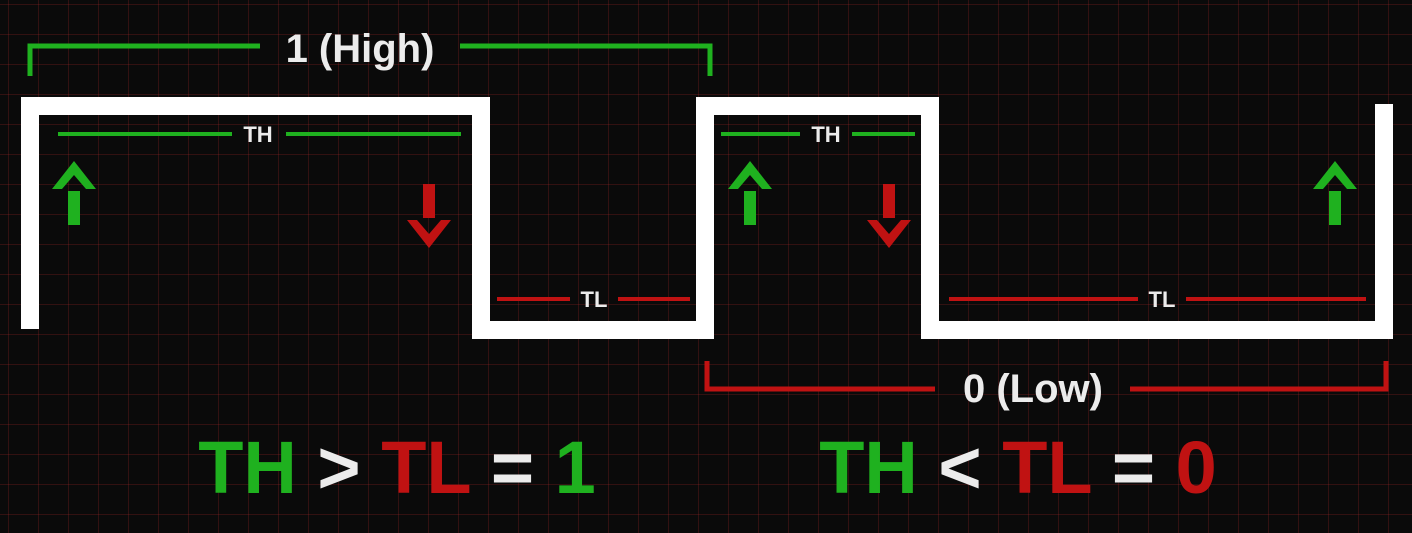  What do you see at coordinates (868, 467) in the screenshot?
I see `equation-zero-th: TH` at bounding box center [868, 467].